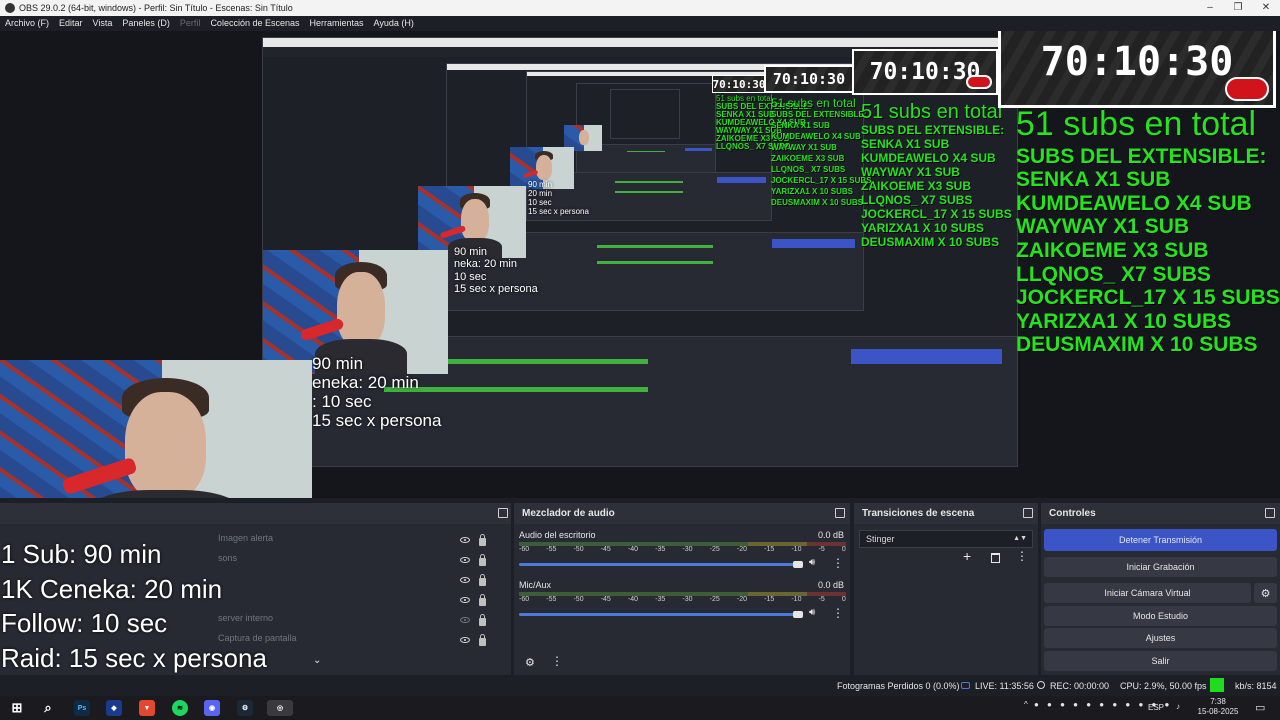  Describe the element at coordinates (1160, 540) in the screenshot. I see `stop-streaming-button: Detener Transmisión` at that location.